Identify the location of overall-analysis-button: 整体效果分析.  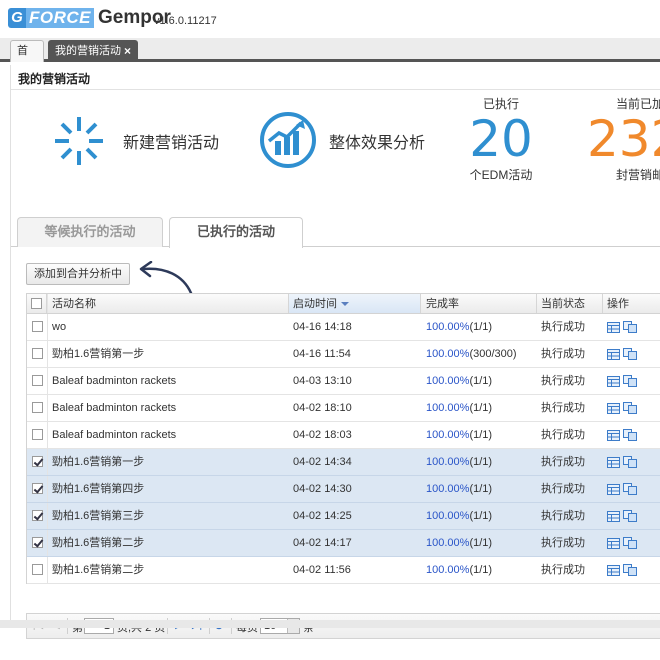
(359, 140).